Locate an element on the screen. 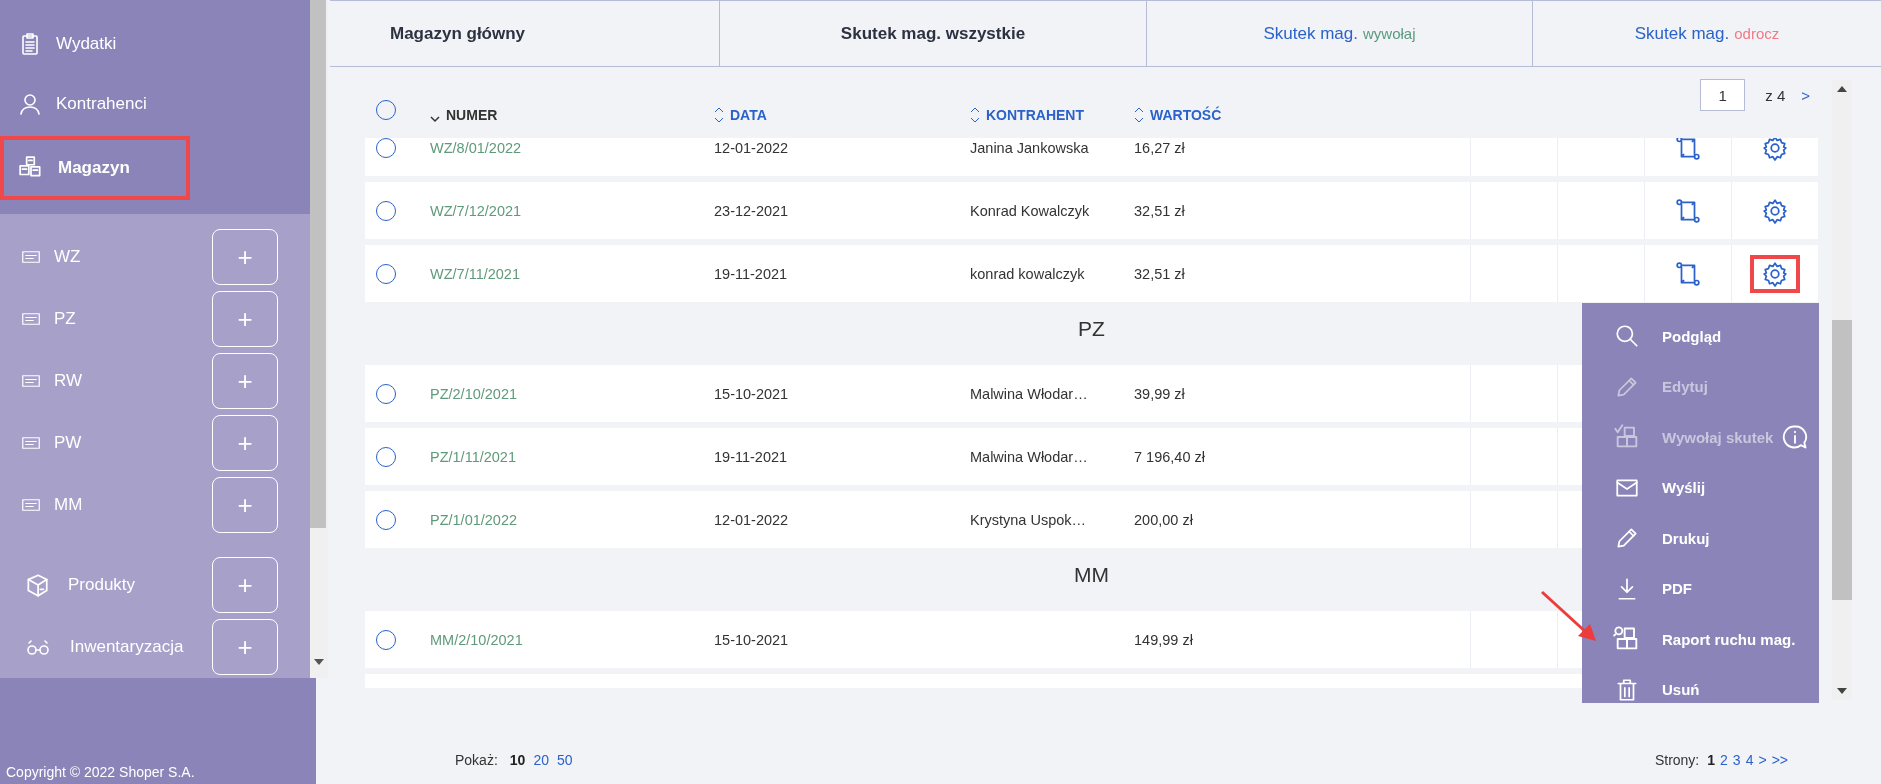 The width and height of the screenshot is (1881, 784). page-count: z 4 is located at coordinates (1775, 95).